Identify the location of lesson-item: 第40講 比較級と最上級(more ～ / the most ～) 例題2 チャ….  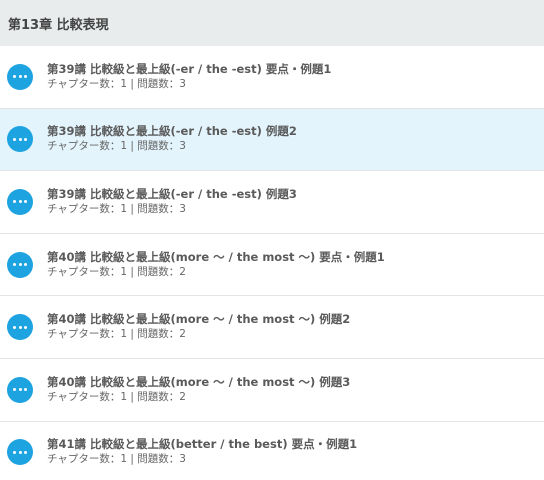
(272, 327).